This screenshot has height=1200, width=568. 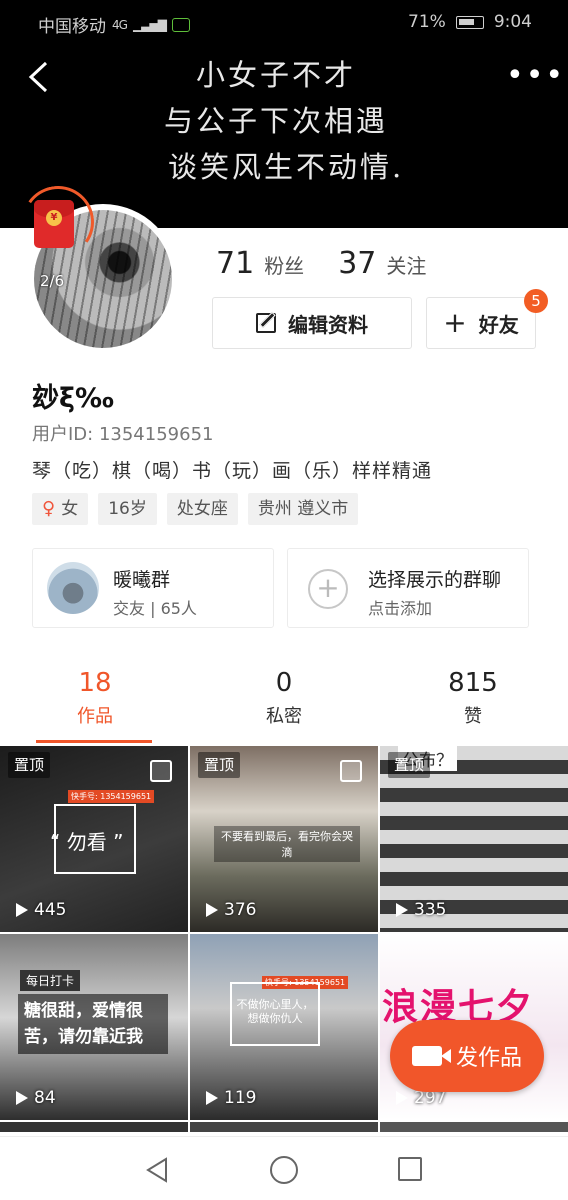 What do you see at coordinates (382, 263) in the screenshot?
I see `following-stat: 37 关注` at bounding box center [382, 263].